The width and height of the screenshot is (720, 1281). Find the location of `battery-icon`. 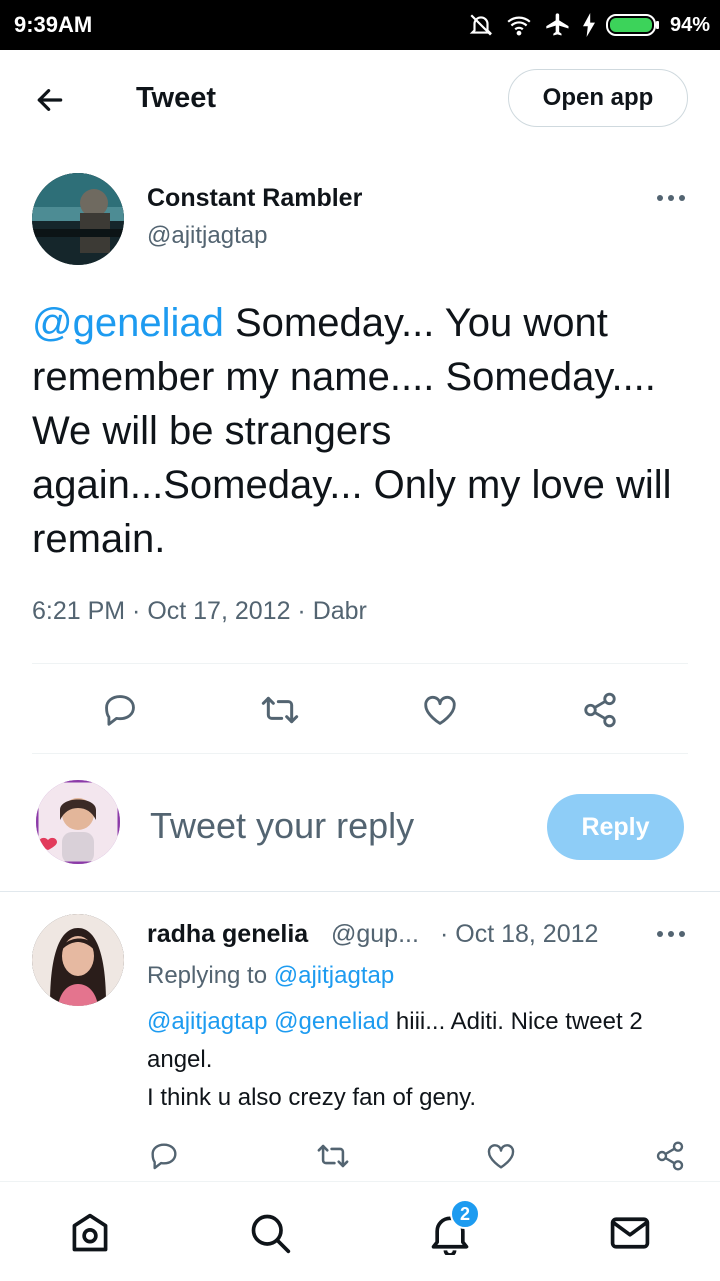

battery-icon is located at coordinates (632, 25).